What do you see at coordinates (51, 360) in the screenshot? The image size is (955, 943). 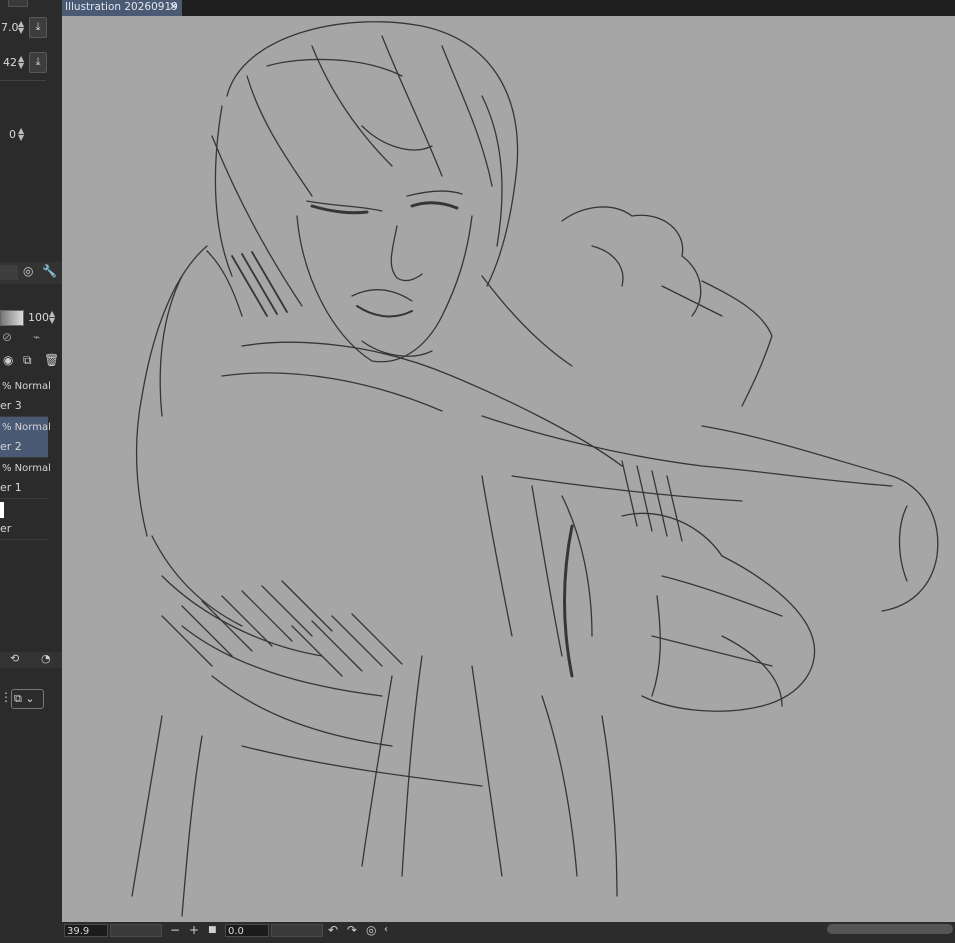 I see `trash-icon: 🗑` at bounding box center [51, 360].